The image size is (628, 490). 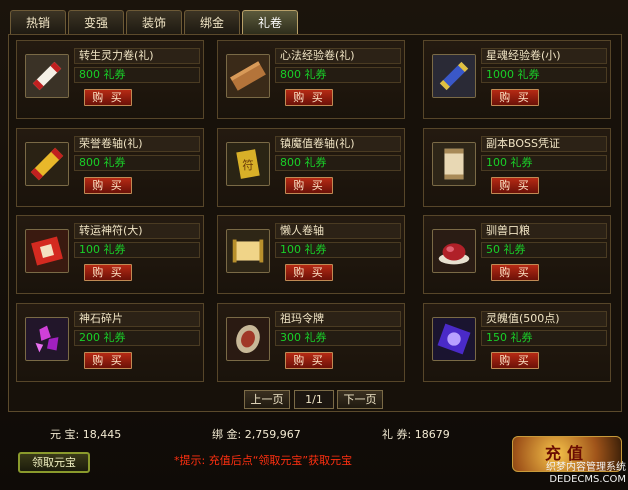 I want to click on tab-hot: 热销, so click(x=38, y=22).